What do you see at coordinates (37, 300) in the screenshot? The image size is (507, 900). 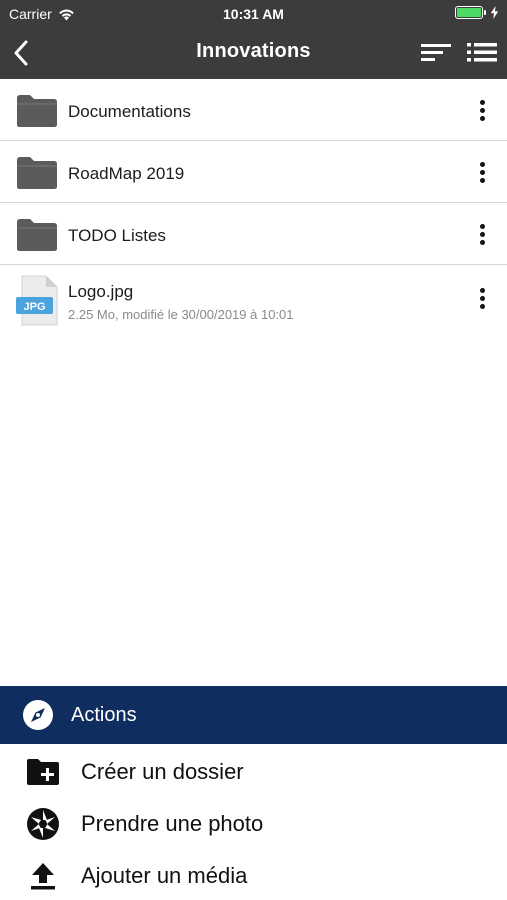 I see `jpg-file-icon: JPG` at bounding box center [37, 300].